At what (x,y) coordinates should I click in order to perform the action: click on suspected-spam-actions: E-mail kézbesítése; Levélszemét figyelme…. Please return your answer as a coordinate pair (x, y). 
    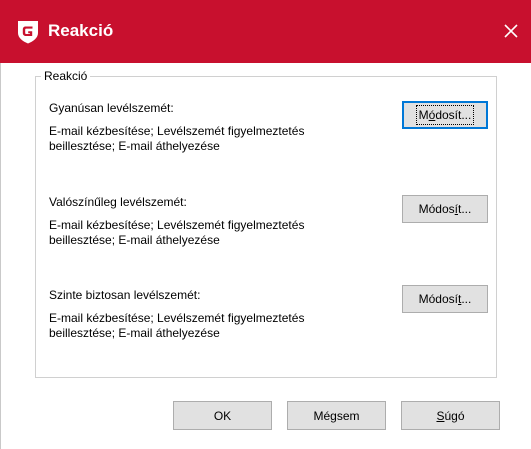
    Looking at the image, I should click on (209, 139).